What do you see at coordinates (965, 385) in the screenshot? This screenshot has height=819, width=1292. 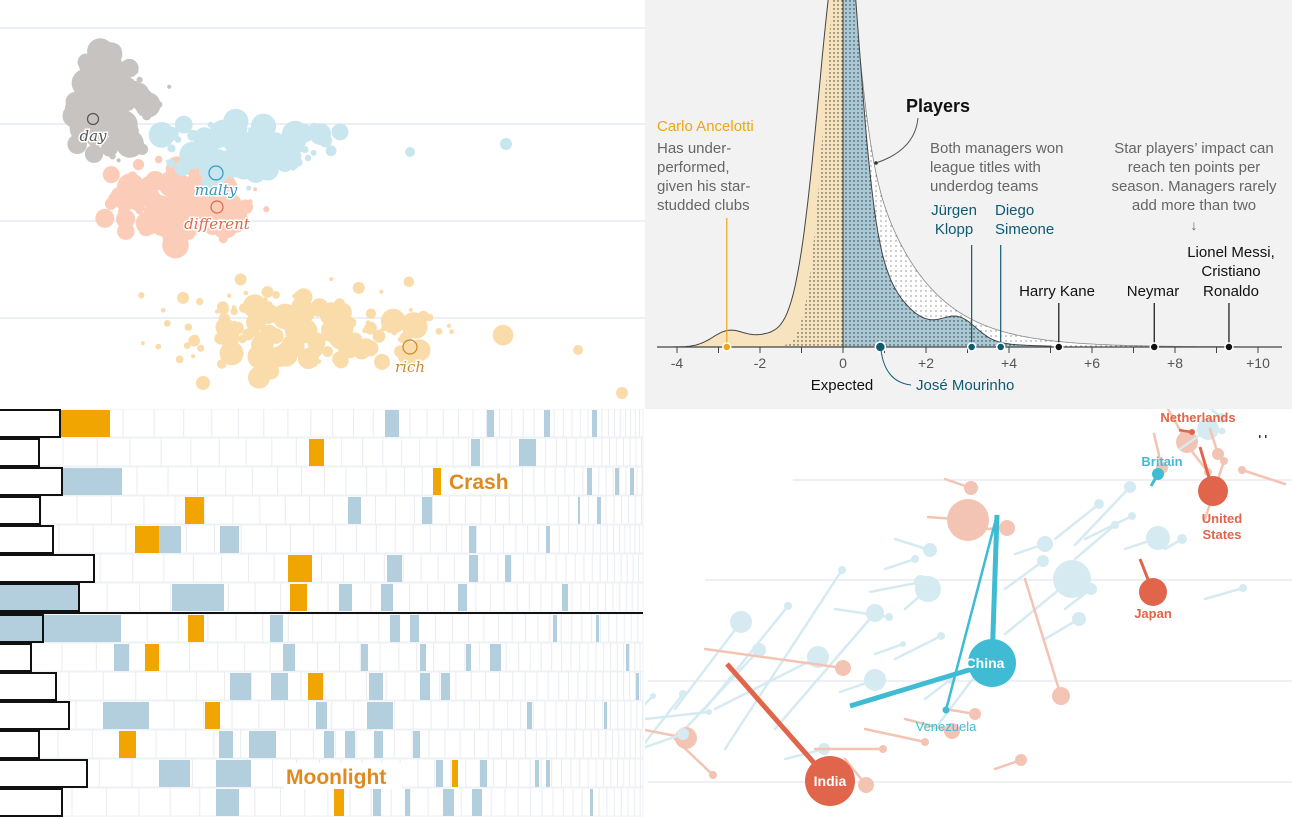 I see `mourinho-label: José Mourinho` at bounding box center [965, 385].